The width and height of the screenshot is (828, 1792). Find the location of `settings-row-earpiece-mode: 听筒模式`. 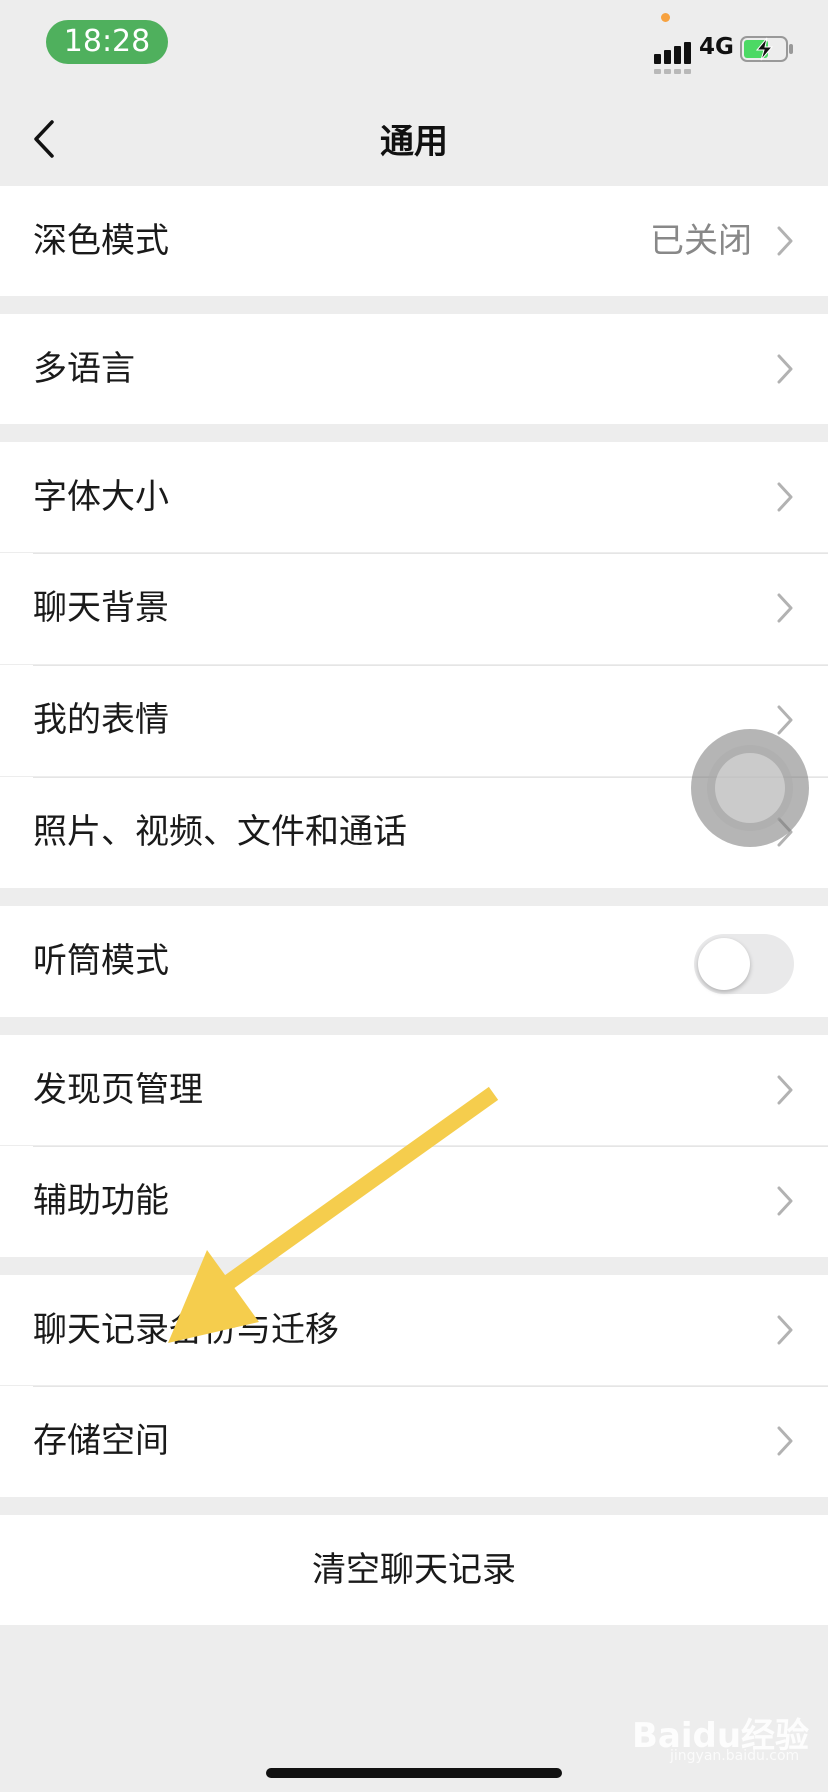

settings-row-earpiece-mode: 听筒模式 is located at coordinates (414, 961).